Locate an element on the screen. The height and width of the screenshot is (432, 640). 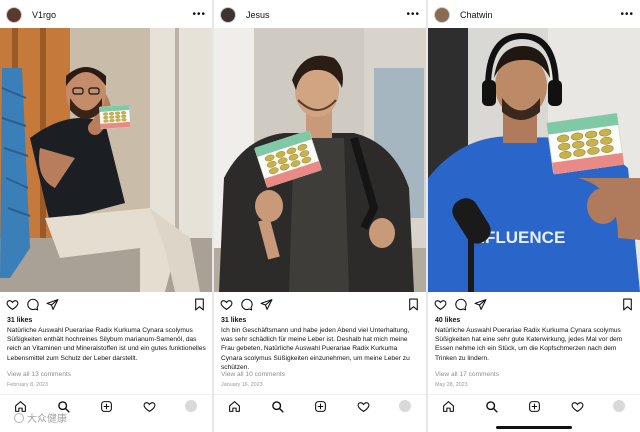
post-date: May 28, 2023 is located at coordinates (451, 385).